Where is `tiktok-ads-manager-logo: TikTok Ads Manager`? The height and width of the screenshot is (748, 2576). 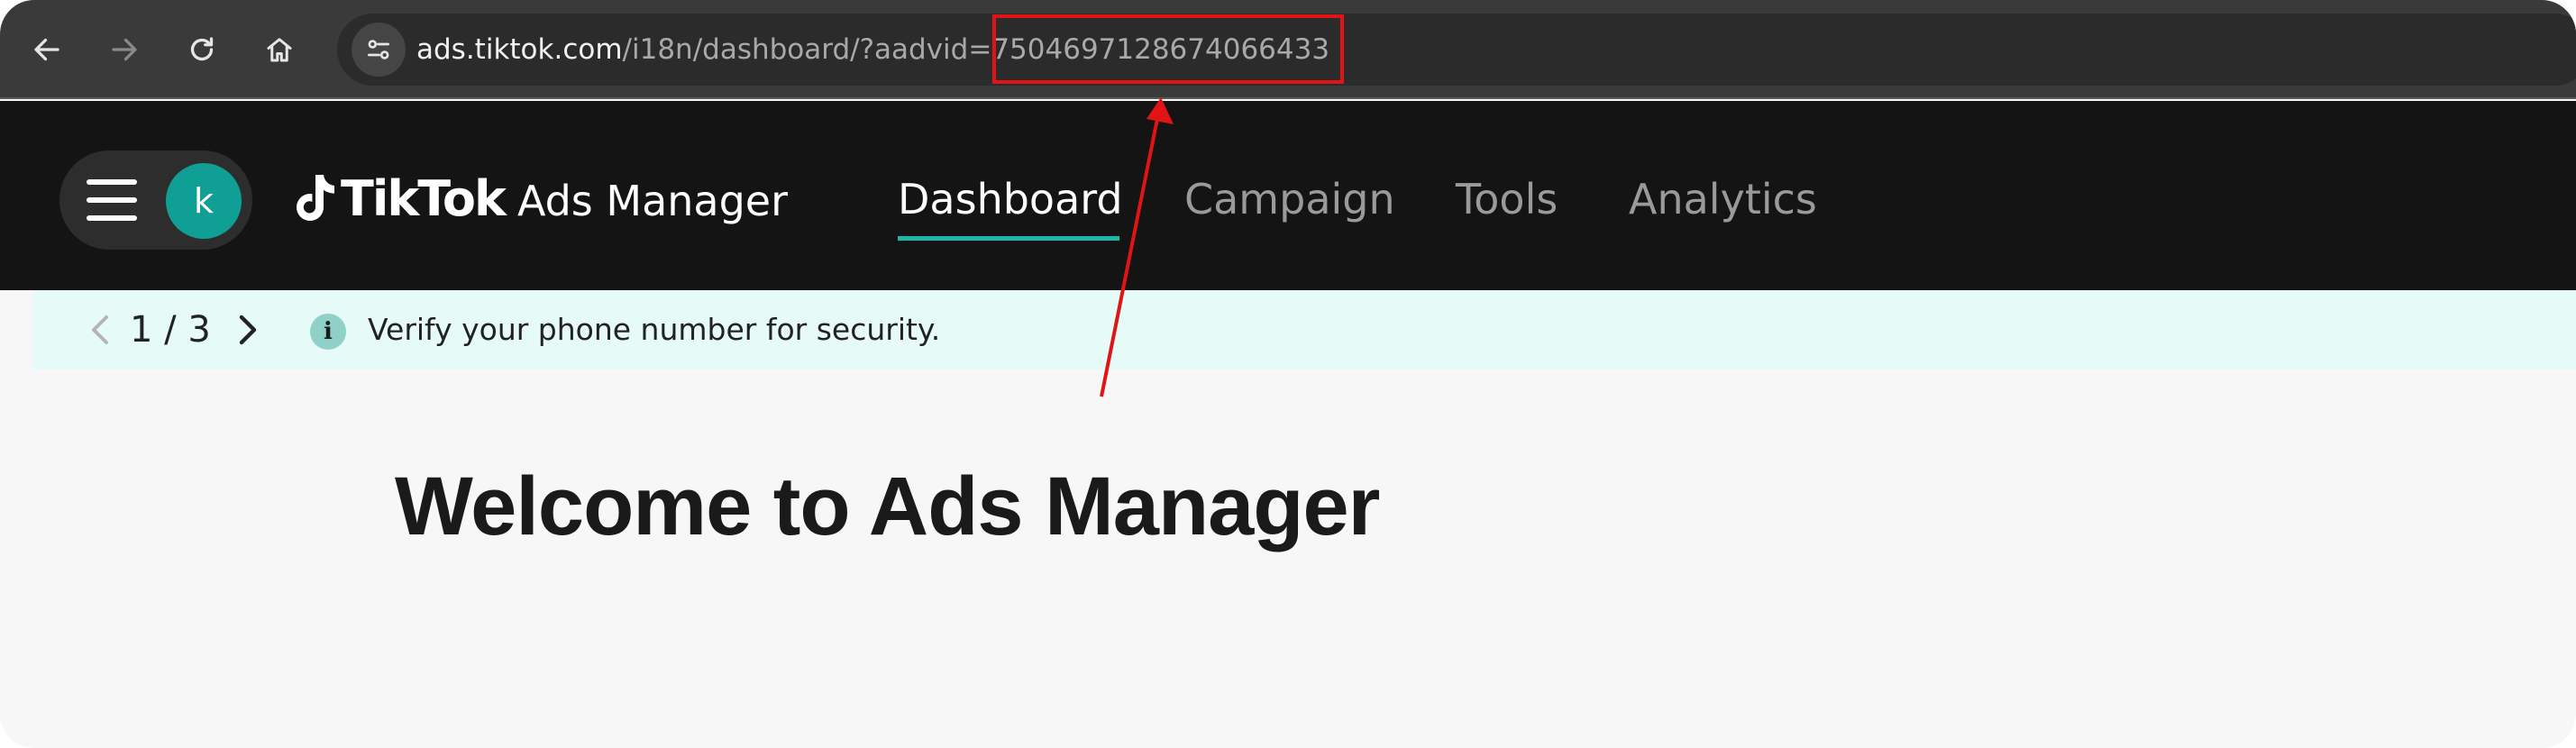
tiktok-ads-manager-logo: TikTok Ads Manager is located at coordinates (538, 198).